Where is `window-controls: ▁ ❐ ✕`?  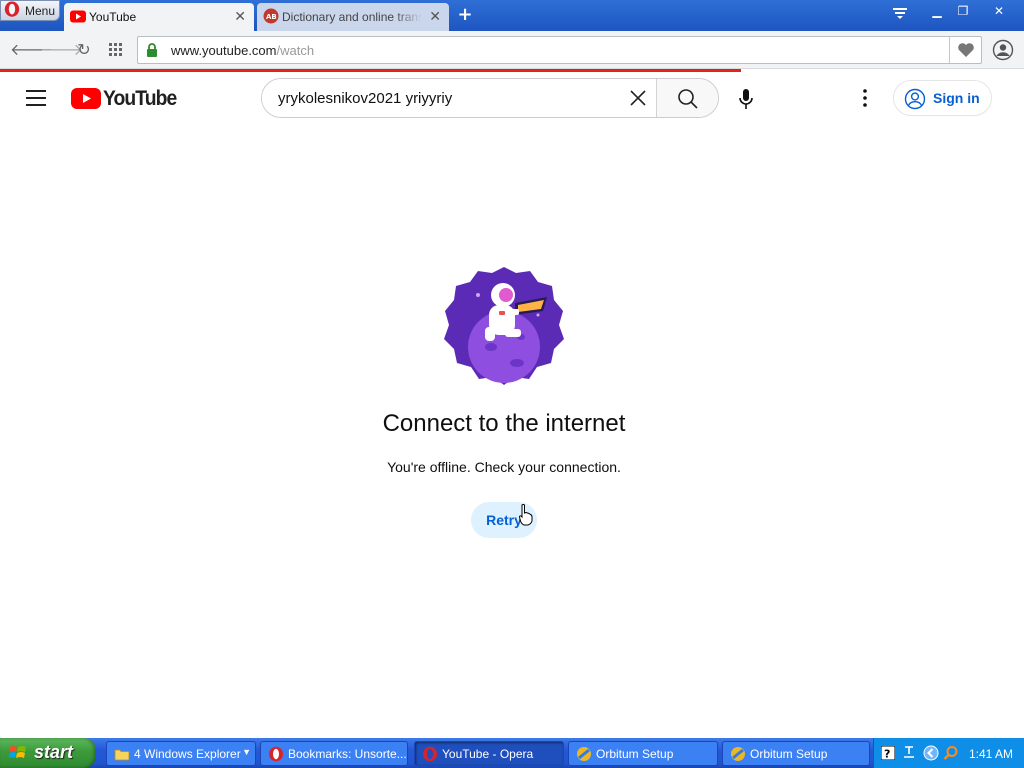
window-controls: ▁ ❐ ✕ is located at coordinates (953, 11).